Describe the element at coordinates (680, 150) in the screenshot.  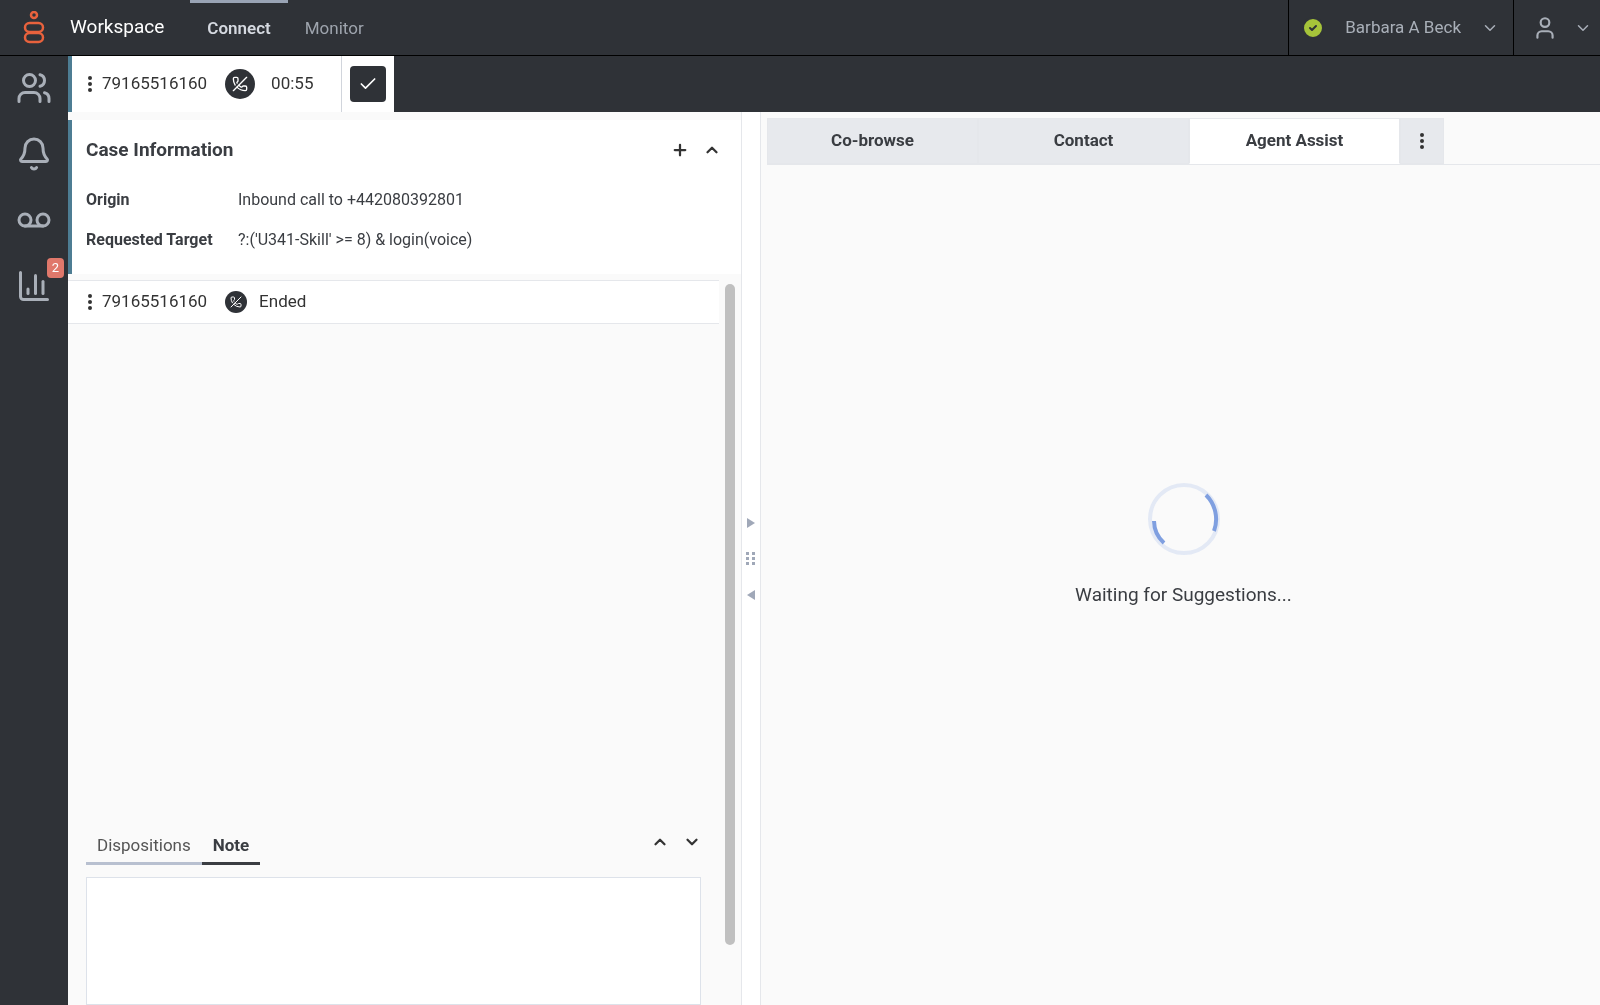
I see `add-icon` at that location.